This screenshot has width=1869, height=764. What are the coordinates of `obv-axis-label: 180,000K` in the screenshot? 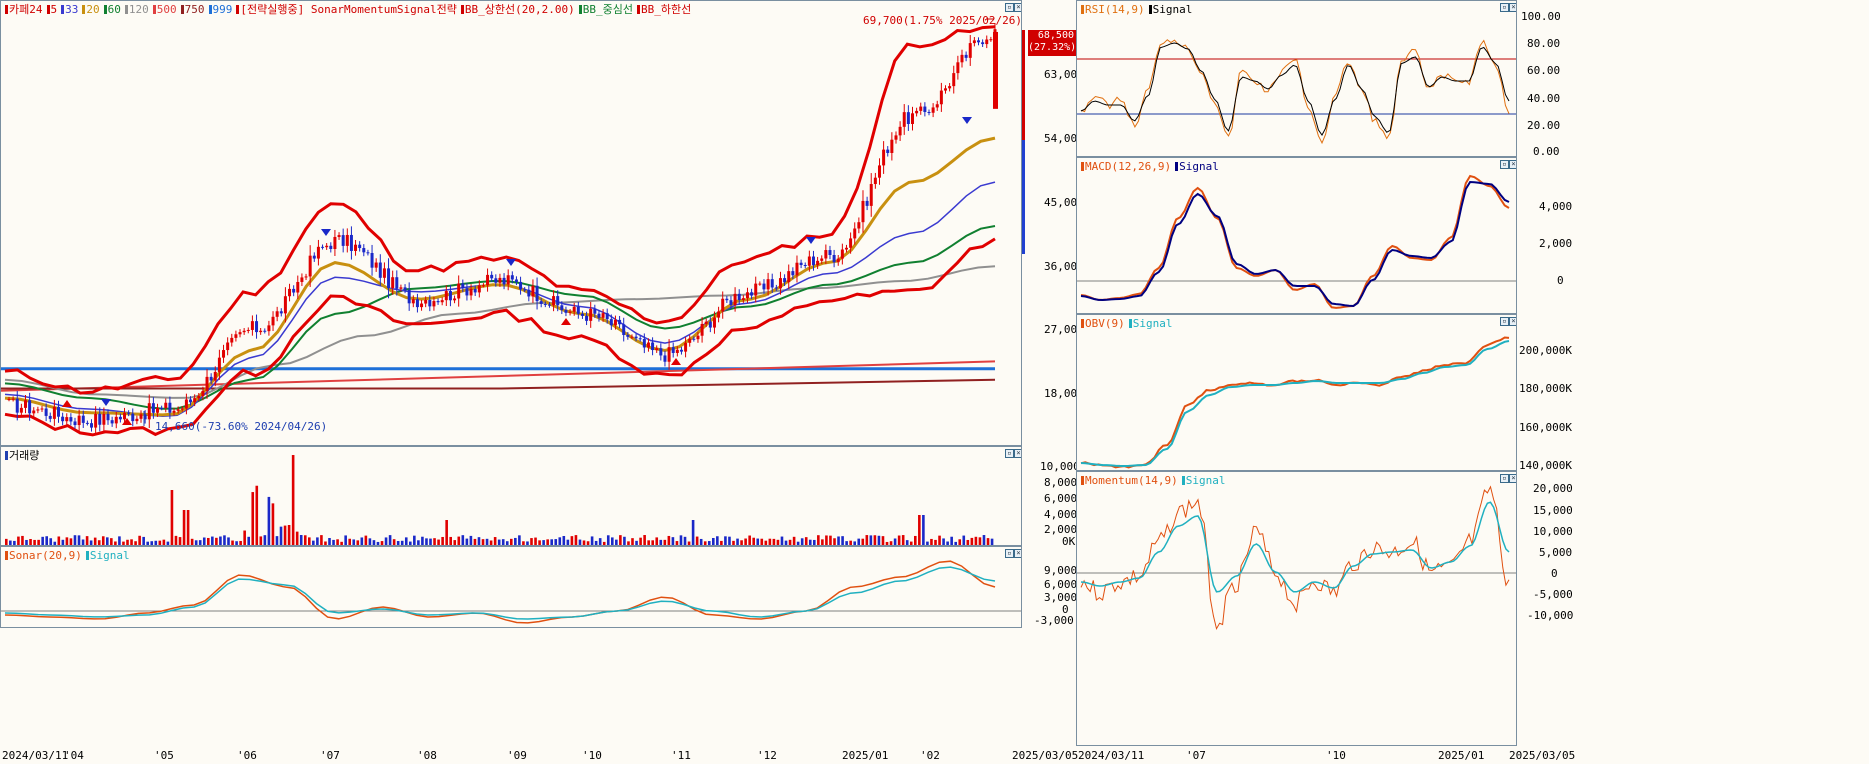 It's located at (1545, 388).